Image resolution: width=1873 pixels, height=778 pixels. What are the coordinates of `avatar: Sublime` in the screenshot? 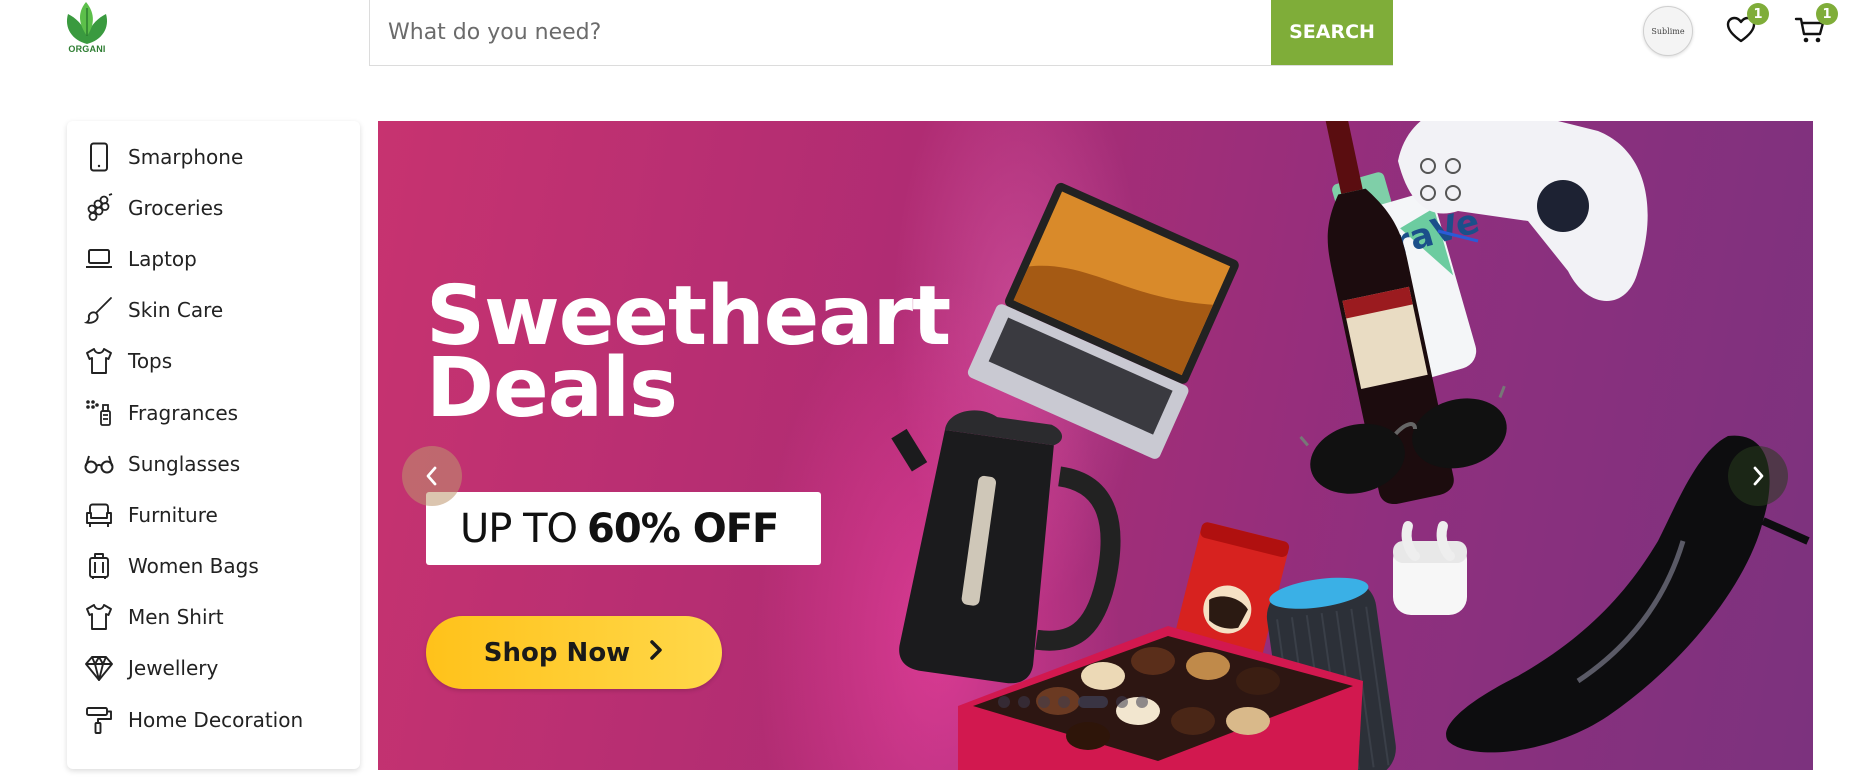 It's located at (1668, 31).